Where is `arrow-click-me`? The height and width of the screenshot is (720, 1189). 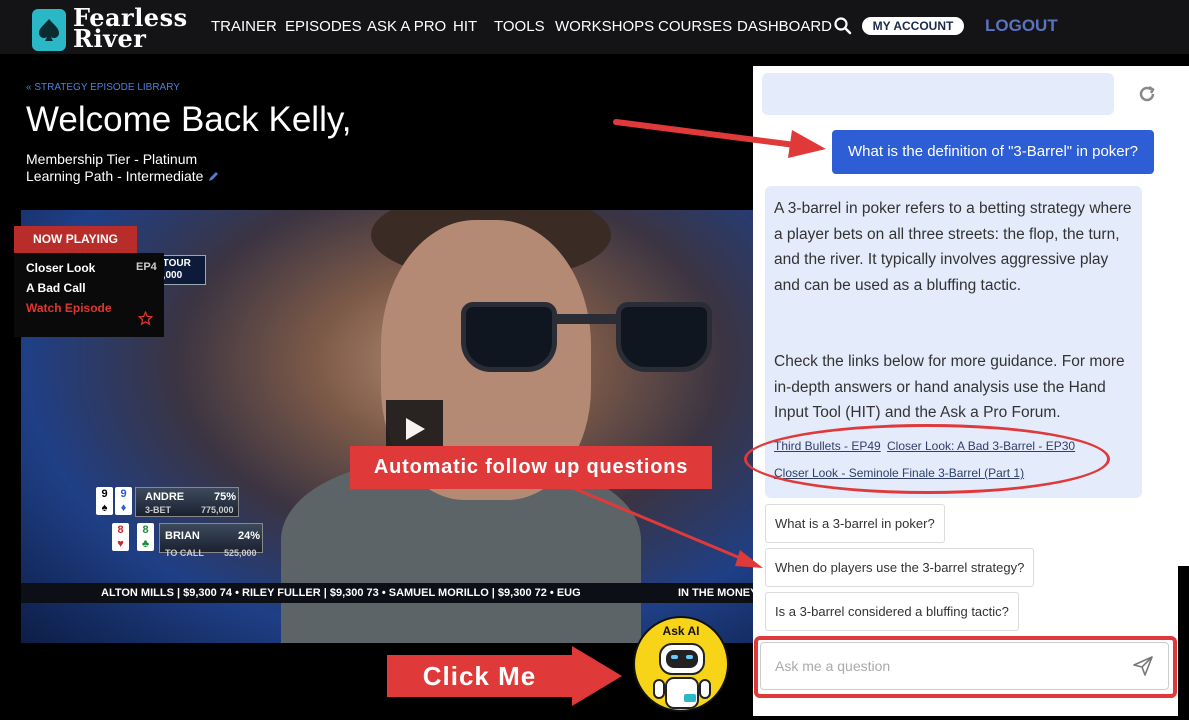
arrow-click-me is located at coordinates (597, 676).